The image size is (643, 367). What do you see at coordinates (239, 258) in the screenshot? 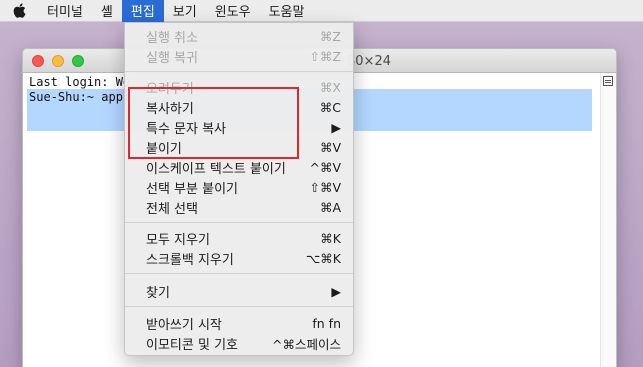
I see `menu-item-clear-scrollback: 스크롤백 지우기 ⌥⌘K` at bounding box center [239, 258].